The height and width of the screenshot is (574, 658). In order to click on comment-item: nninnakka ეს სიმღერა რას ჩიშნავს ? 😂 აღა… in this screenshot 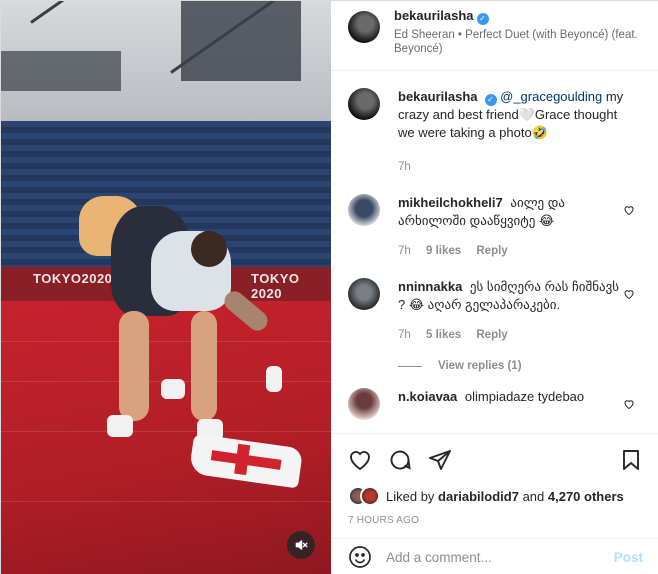, I will do `click(495, 311)`.